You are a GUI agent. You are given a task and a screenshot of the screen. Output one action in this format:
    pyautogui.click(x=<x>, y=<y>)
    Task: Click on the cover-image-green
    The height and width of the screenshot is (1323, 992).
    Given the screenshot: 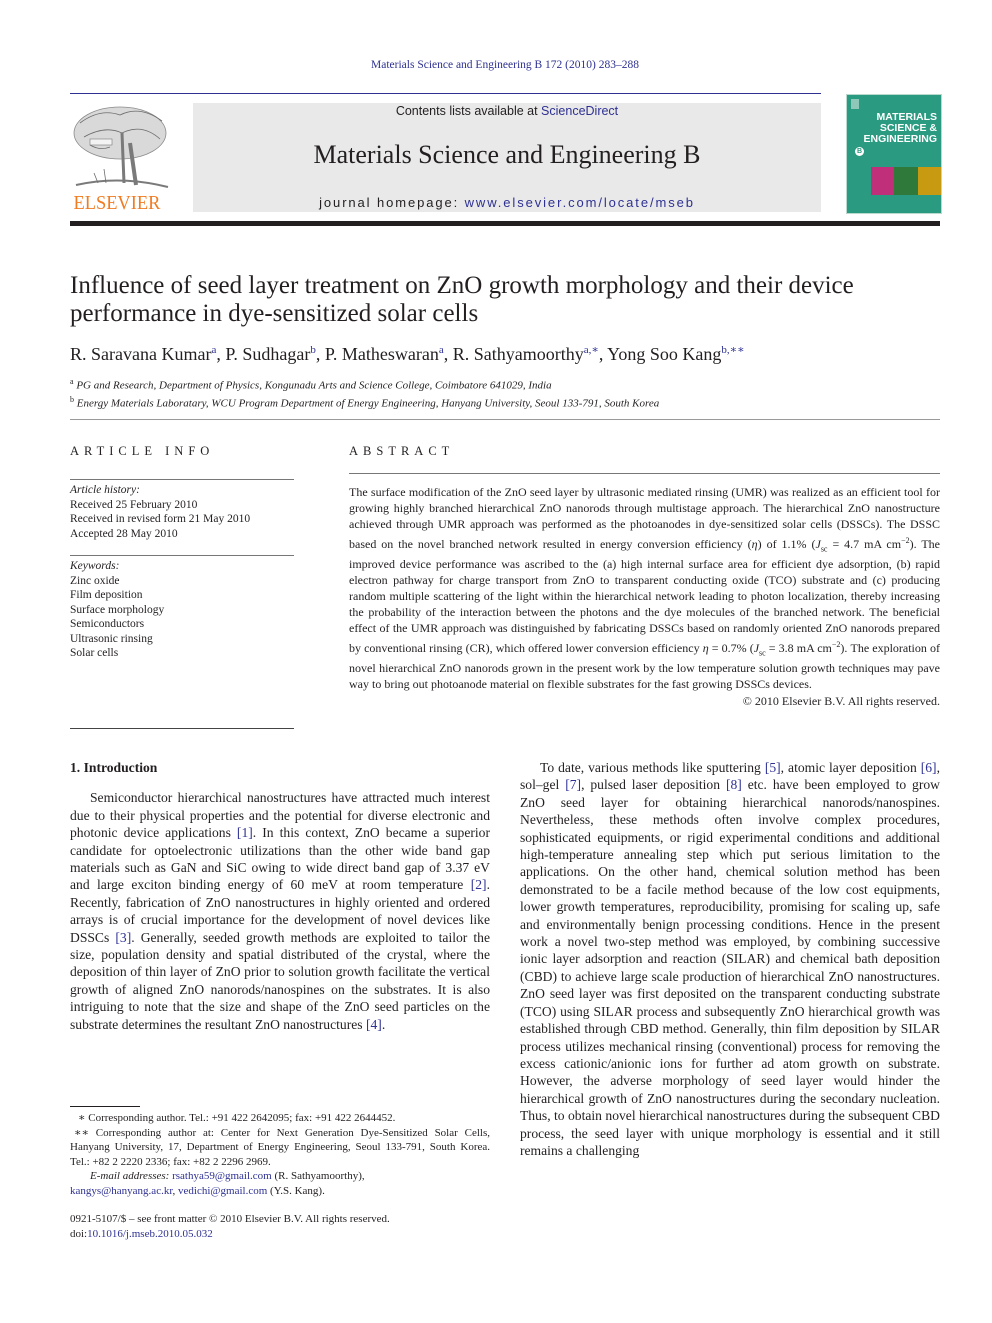 What is the action you would take?
    pyautogui.click(x=906, y=181)
    